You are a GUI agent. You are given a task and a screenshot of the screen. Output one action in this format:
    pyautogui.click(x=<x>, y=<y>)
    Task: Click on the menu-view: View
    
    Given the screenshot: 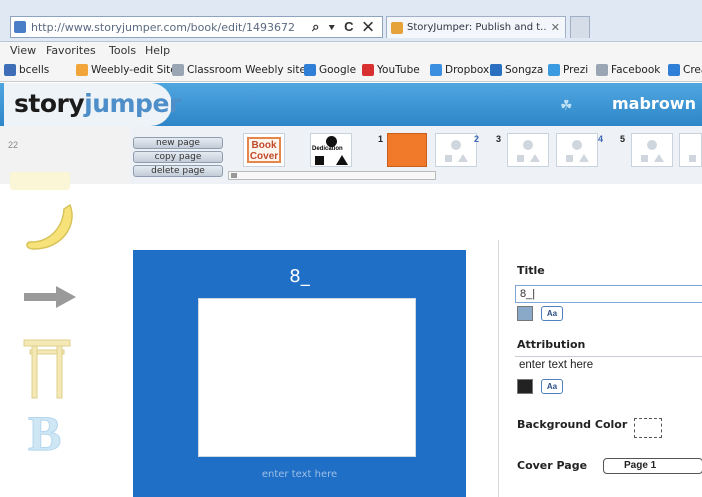 What is the action you would take?
    pyautogui.click(x=23, y=50)
    